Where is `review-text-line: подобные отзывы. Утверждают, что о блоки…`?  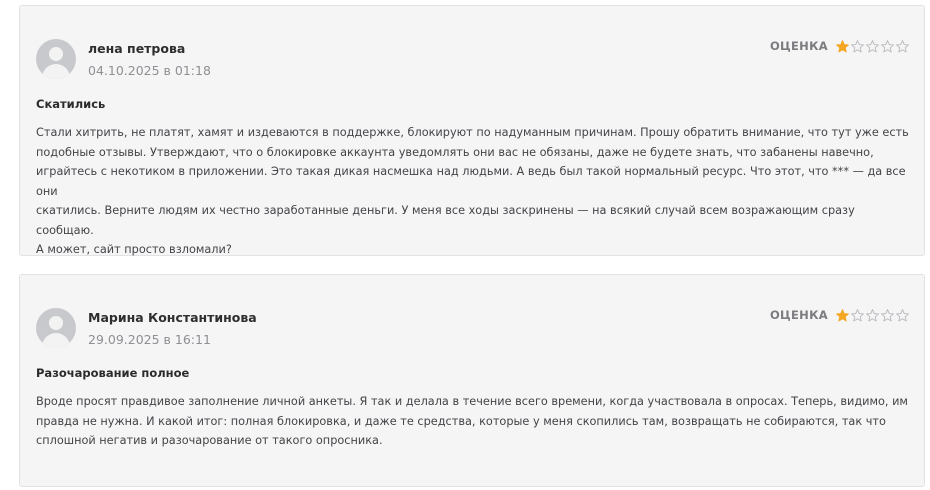
review-text-line: подобные отзывы. Утверждают, что о блоки… is located at coordinates (455, 152).